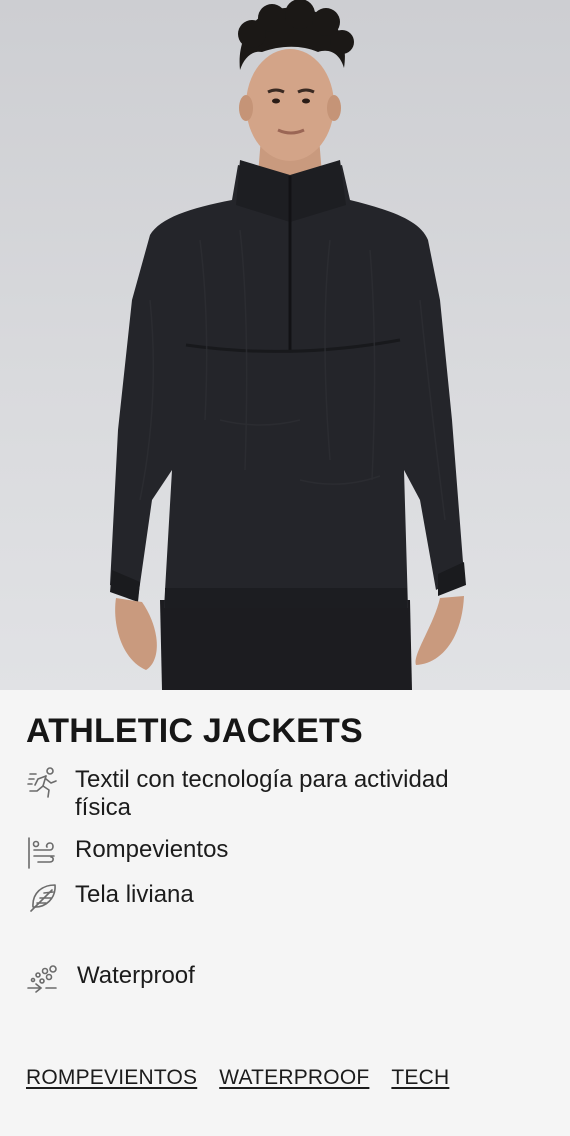 This screenshot has height=1136, width=570. I want to click on feature-item-waterproof: Waterproof, so click(241, 979).